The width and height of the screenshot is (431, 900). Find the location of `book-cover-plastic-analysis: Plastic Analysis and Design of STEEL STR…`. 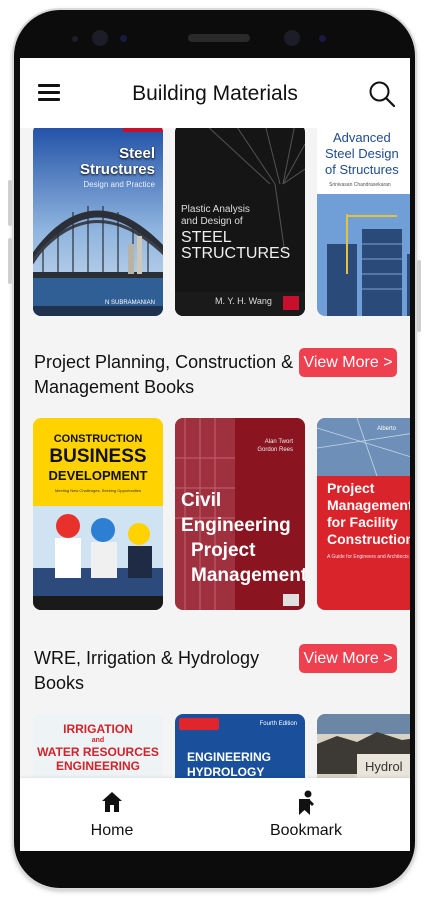

book-cover-plastic-analysis: Plastic Analysis and Design of STEEL STR… is located at coordinates (240, 222).